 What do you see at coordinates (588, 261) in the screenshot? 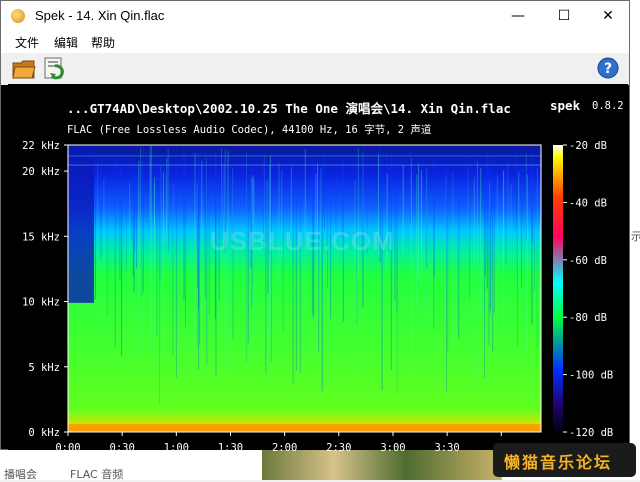
I see `db-tick-label: -60 dB` at bounding box center [588, 261].